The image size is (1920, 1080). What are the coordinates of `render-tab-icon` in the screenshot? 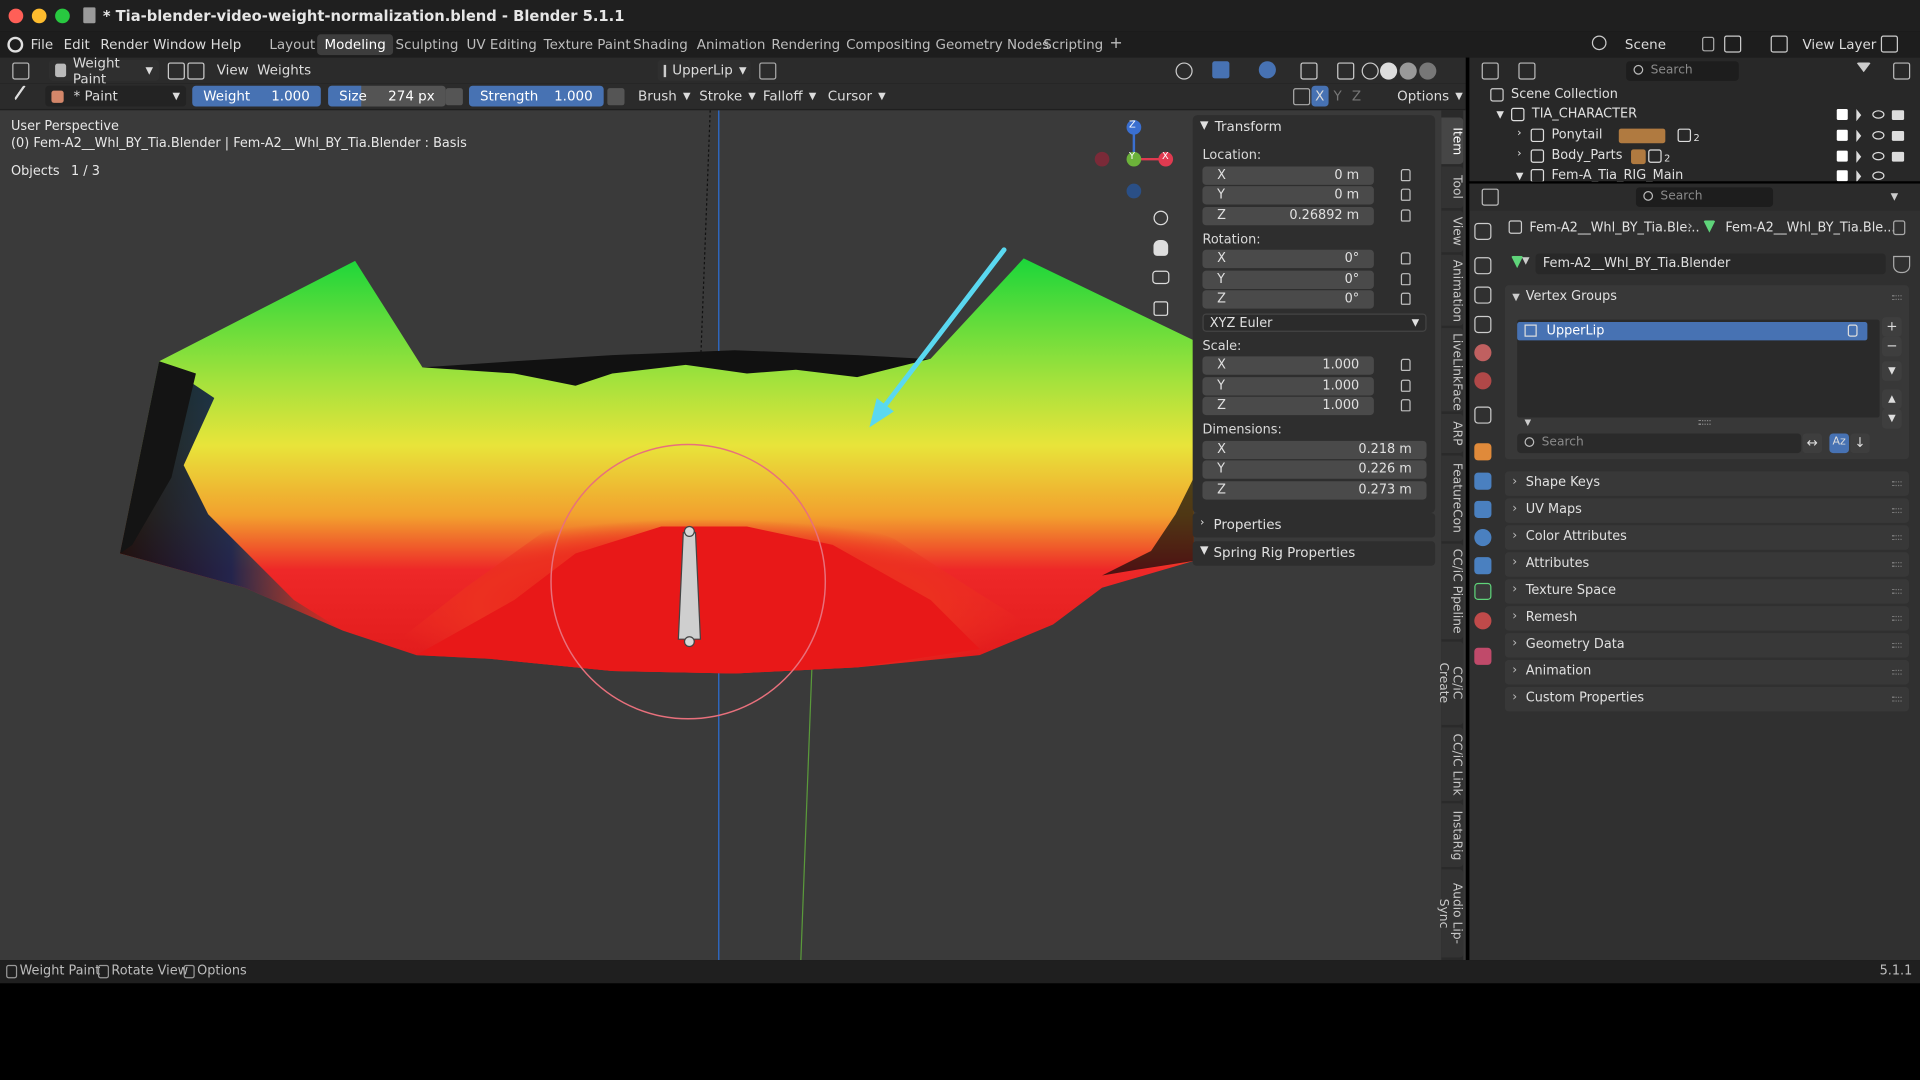 It's located at (1483, 266).